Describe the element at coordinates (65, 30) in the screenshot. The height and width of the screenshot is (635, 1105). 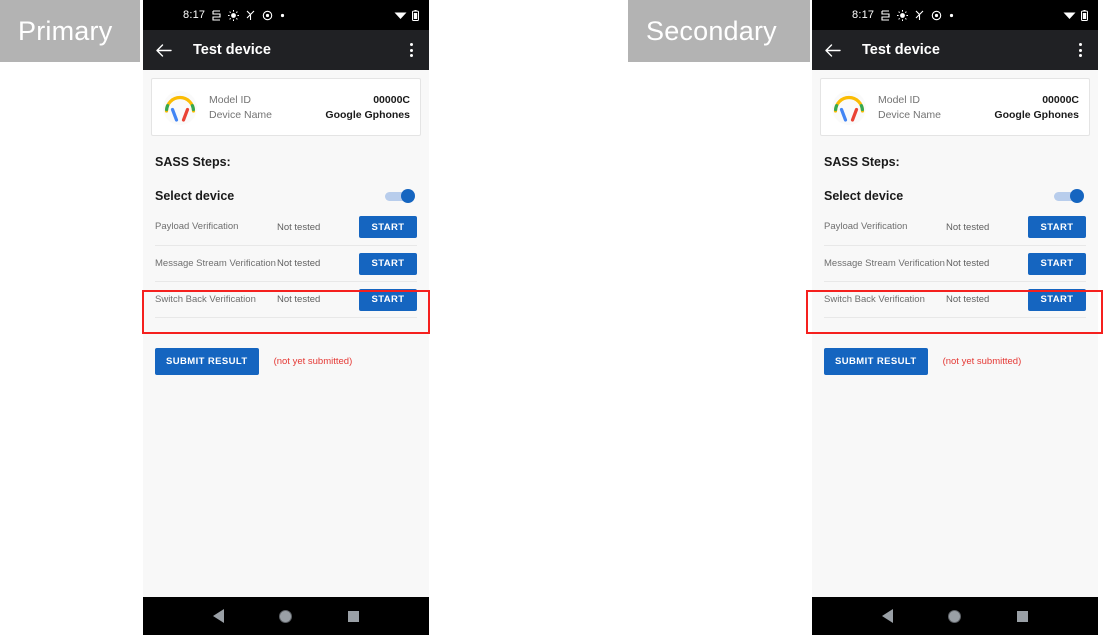
I see `role-label-primary-text: Primary` at that location.